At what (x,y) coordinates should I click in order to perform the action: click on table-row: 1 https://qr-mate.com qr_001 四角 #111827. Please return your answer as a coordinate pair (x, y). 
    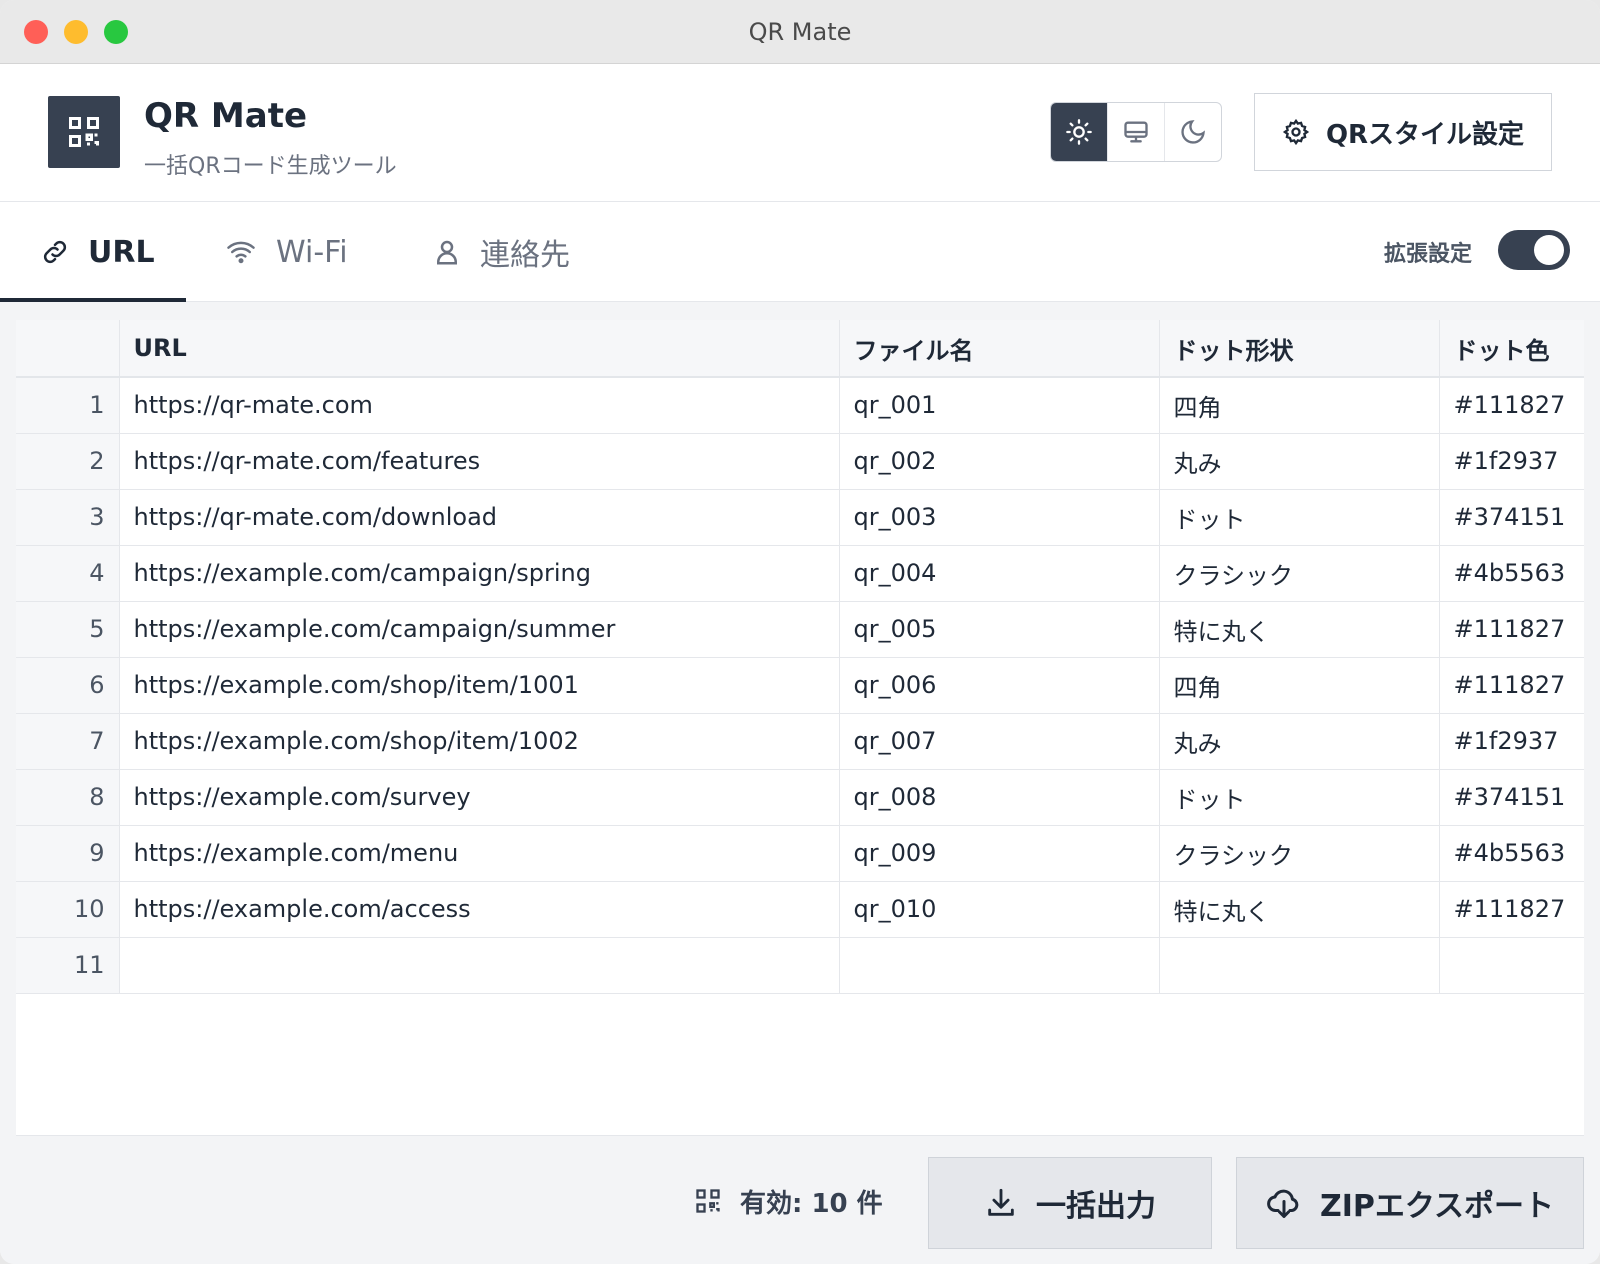
    Looking at the image, I should click on (800, 405).